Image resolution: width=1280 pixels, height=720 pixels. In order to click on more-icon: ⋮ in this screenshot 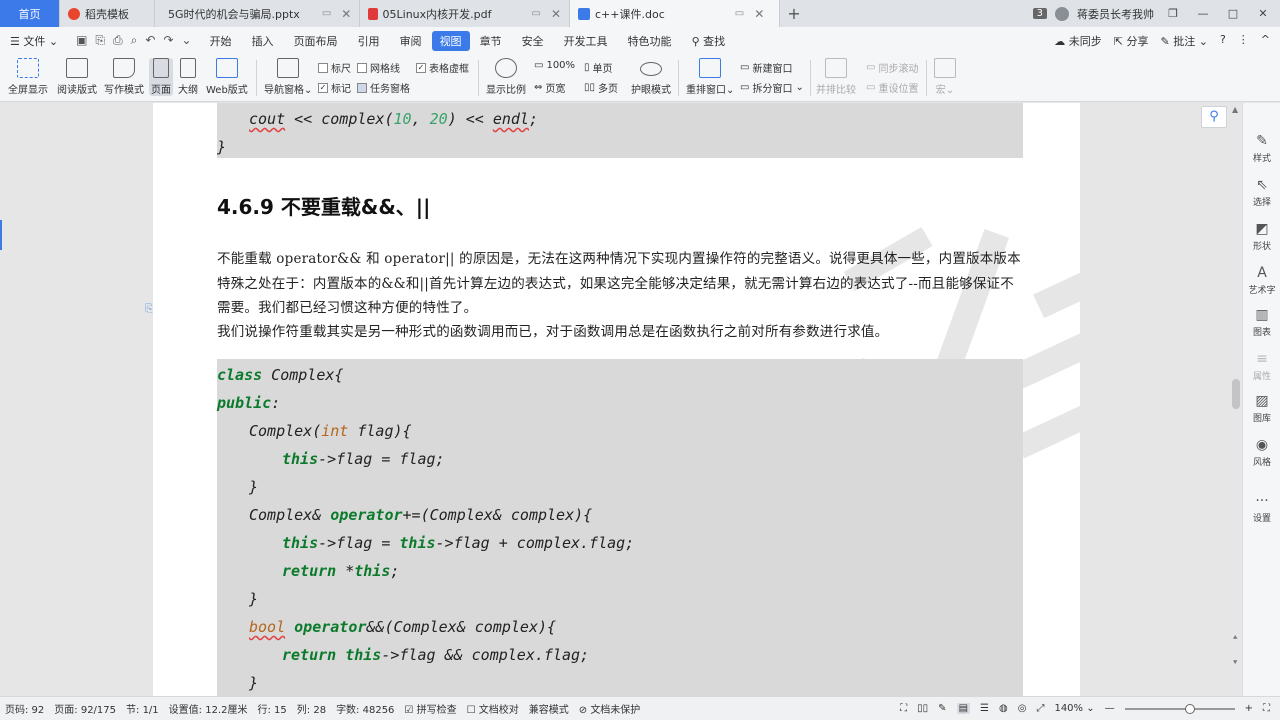, I will do `click(1243, 41)`.